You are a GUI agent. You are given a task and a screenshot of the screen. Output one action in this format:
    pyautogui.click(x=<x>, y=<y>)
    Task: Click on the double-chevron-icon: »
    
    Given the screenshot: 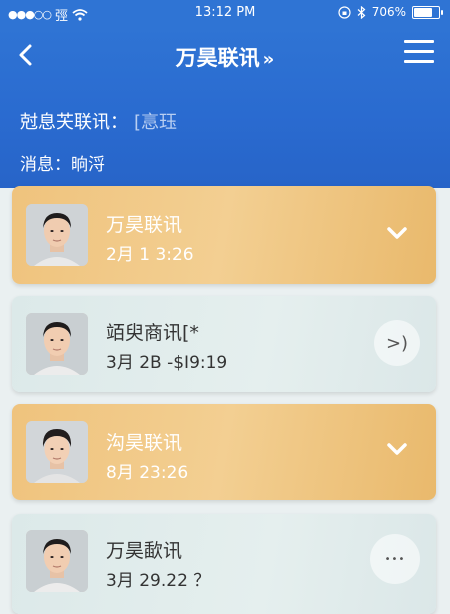 What is the action you would take?
    pyautogui.click(x=268, y=59)
    